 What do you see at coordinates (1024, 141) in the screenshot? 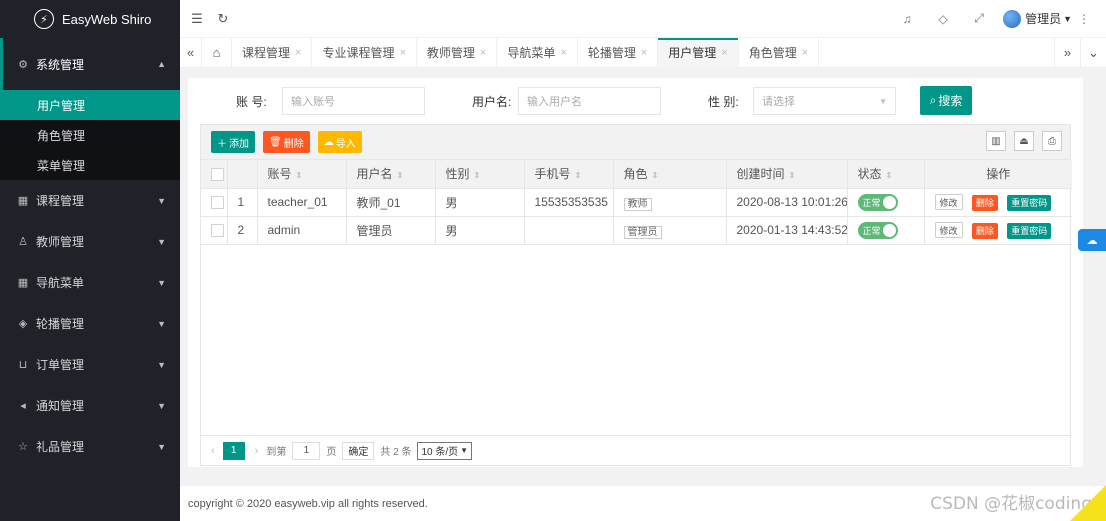
I see `export-icon: ⏏` at bounding box center [1024, 141].